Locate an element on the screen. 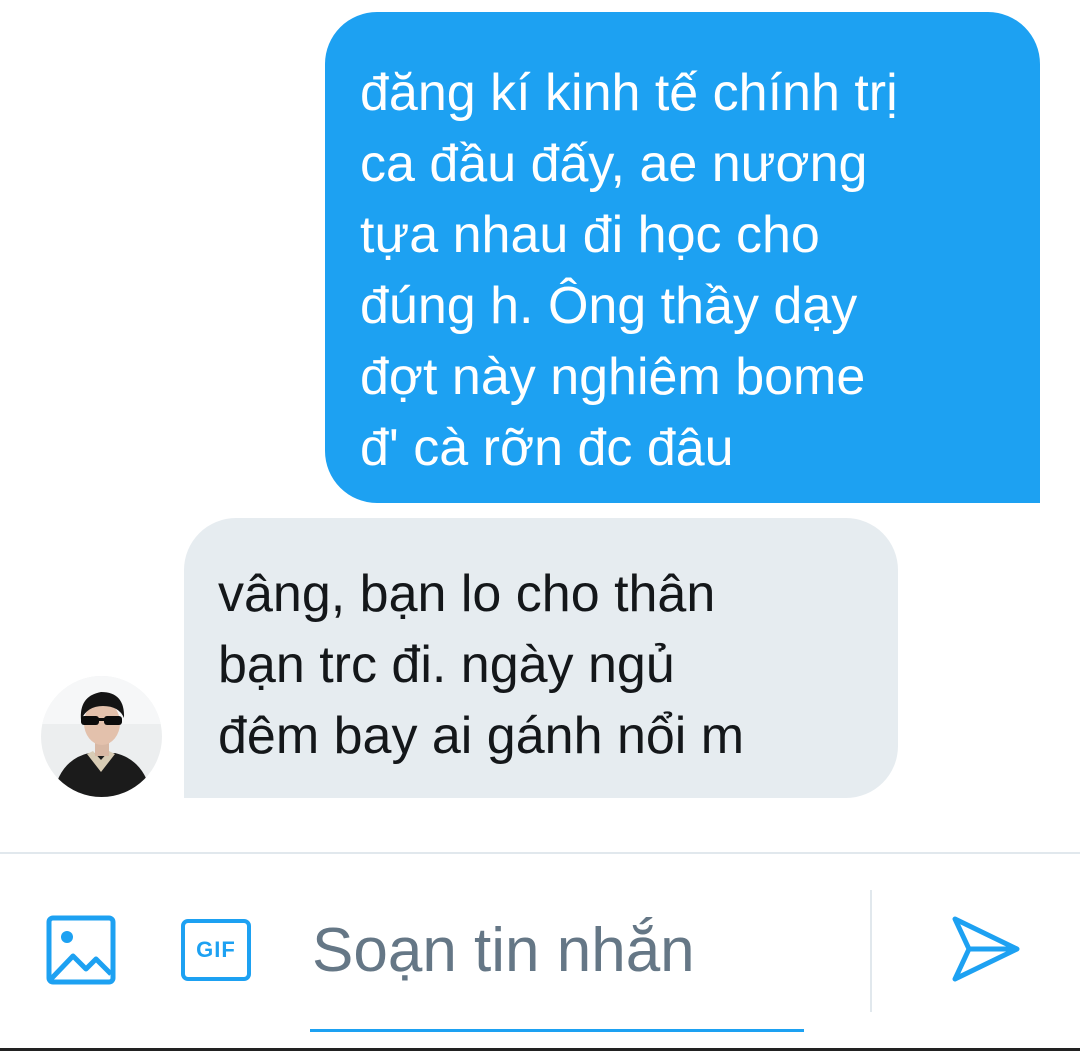 The width and height of the screenshot is (1080, 1051). message-input is located at coordinates (557, 950).